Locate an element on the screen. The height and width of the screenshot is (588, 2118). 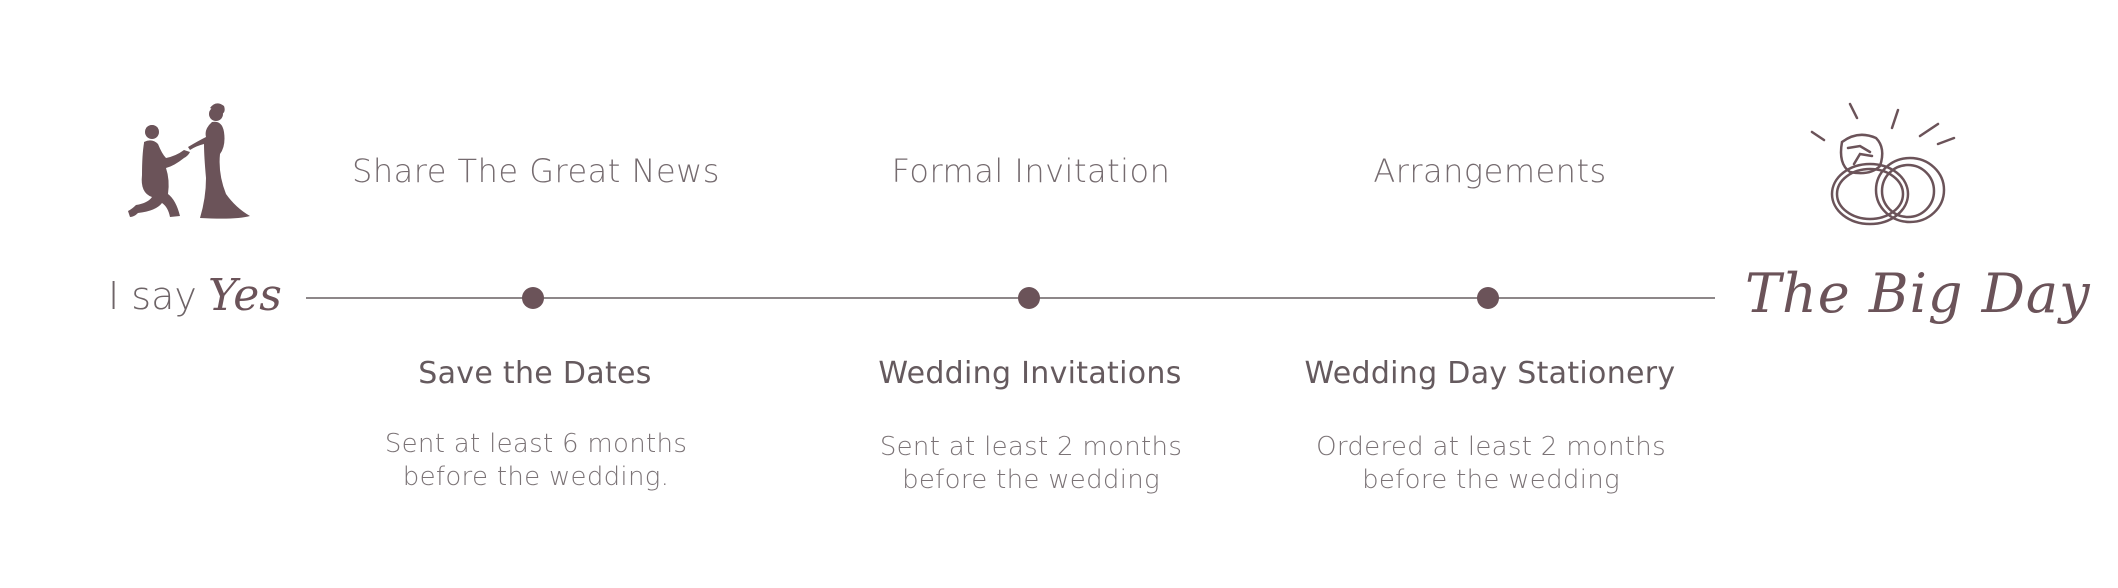
milestone-title: Wedding Invitations is located at coordinates (1030, 373).